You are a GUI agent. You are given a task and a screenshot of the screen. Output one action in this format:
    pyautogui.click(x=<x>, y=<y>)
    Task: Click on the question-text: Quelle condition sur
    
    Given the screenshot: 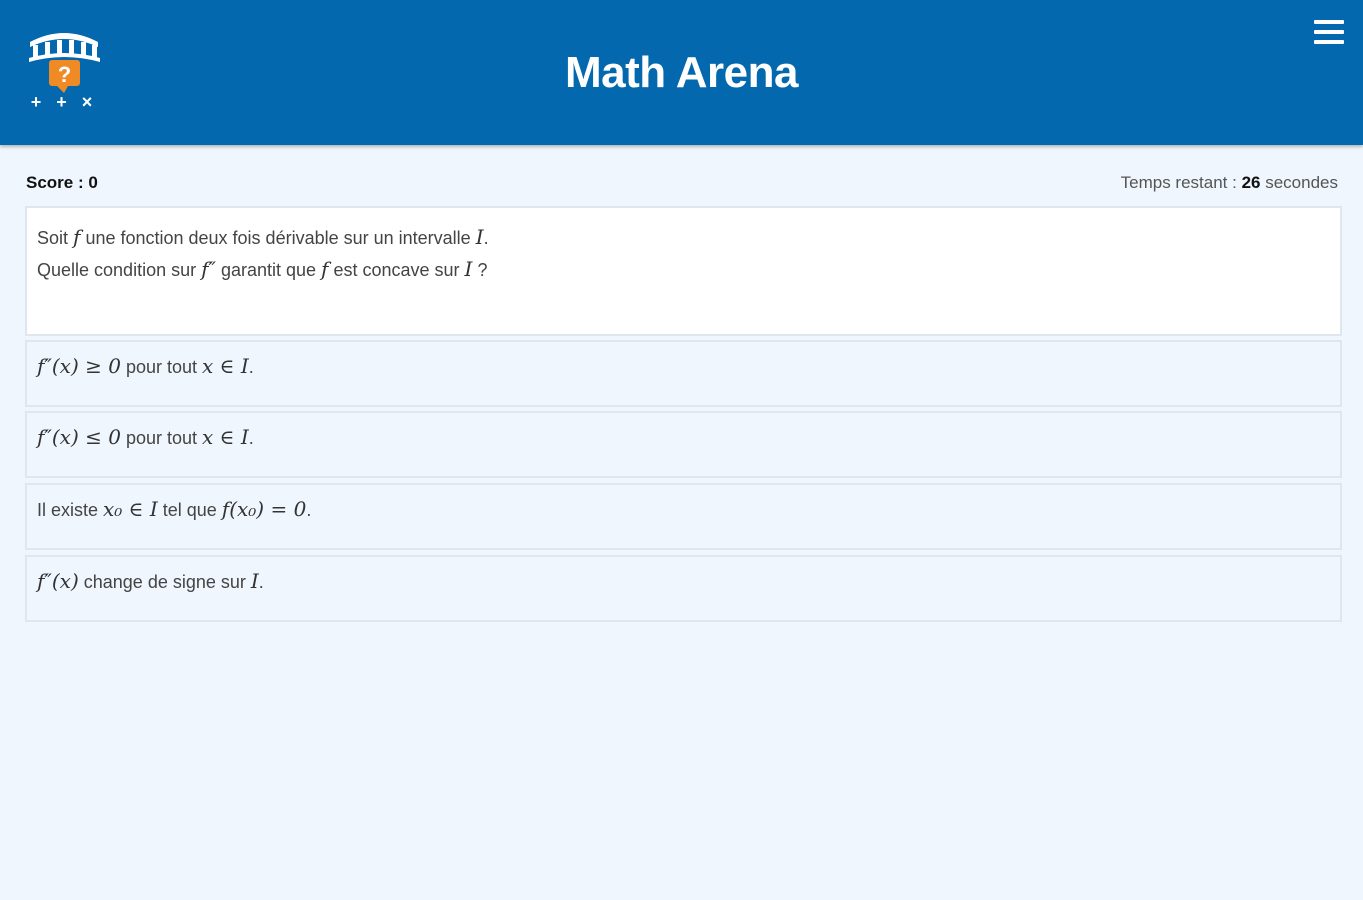 What is the action you would take?
    pyautogui.click(x=119, y=270)
    